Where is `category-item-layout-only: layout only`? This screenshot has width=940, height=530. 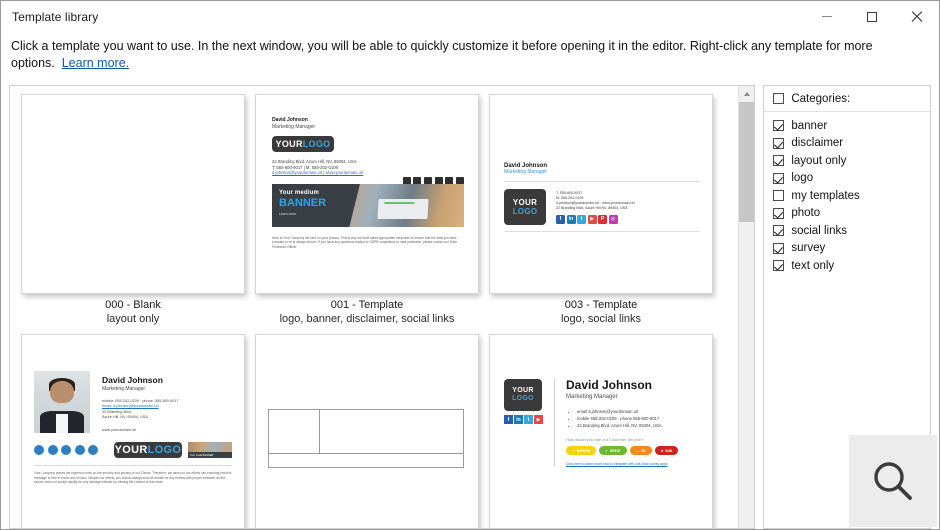
category-item-layout-only: layout only is located at coordinates (847, 161).